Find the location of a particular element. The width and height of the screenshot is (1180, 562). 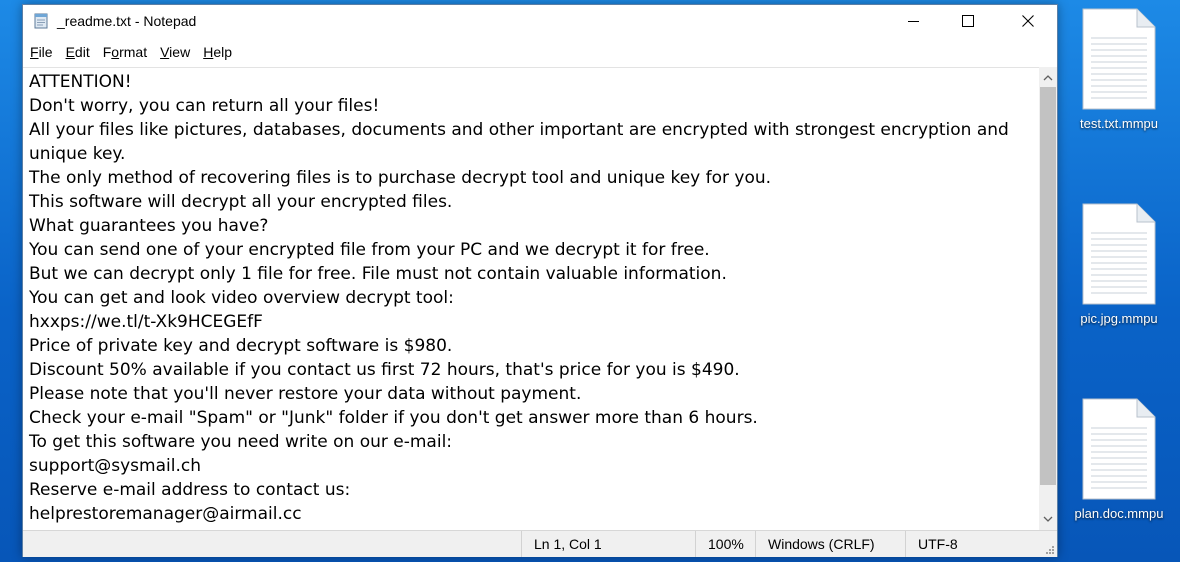

desktop-file: pic.jpg.mmpu is located at coordinates (1119, 264).